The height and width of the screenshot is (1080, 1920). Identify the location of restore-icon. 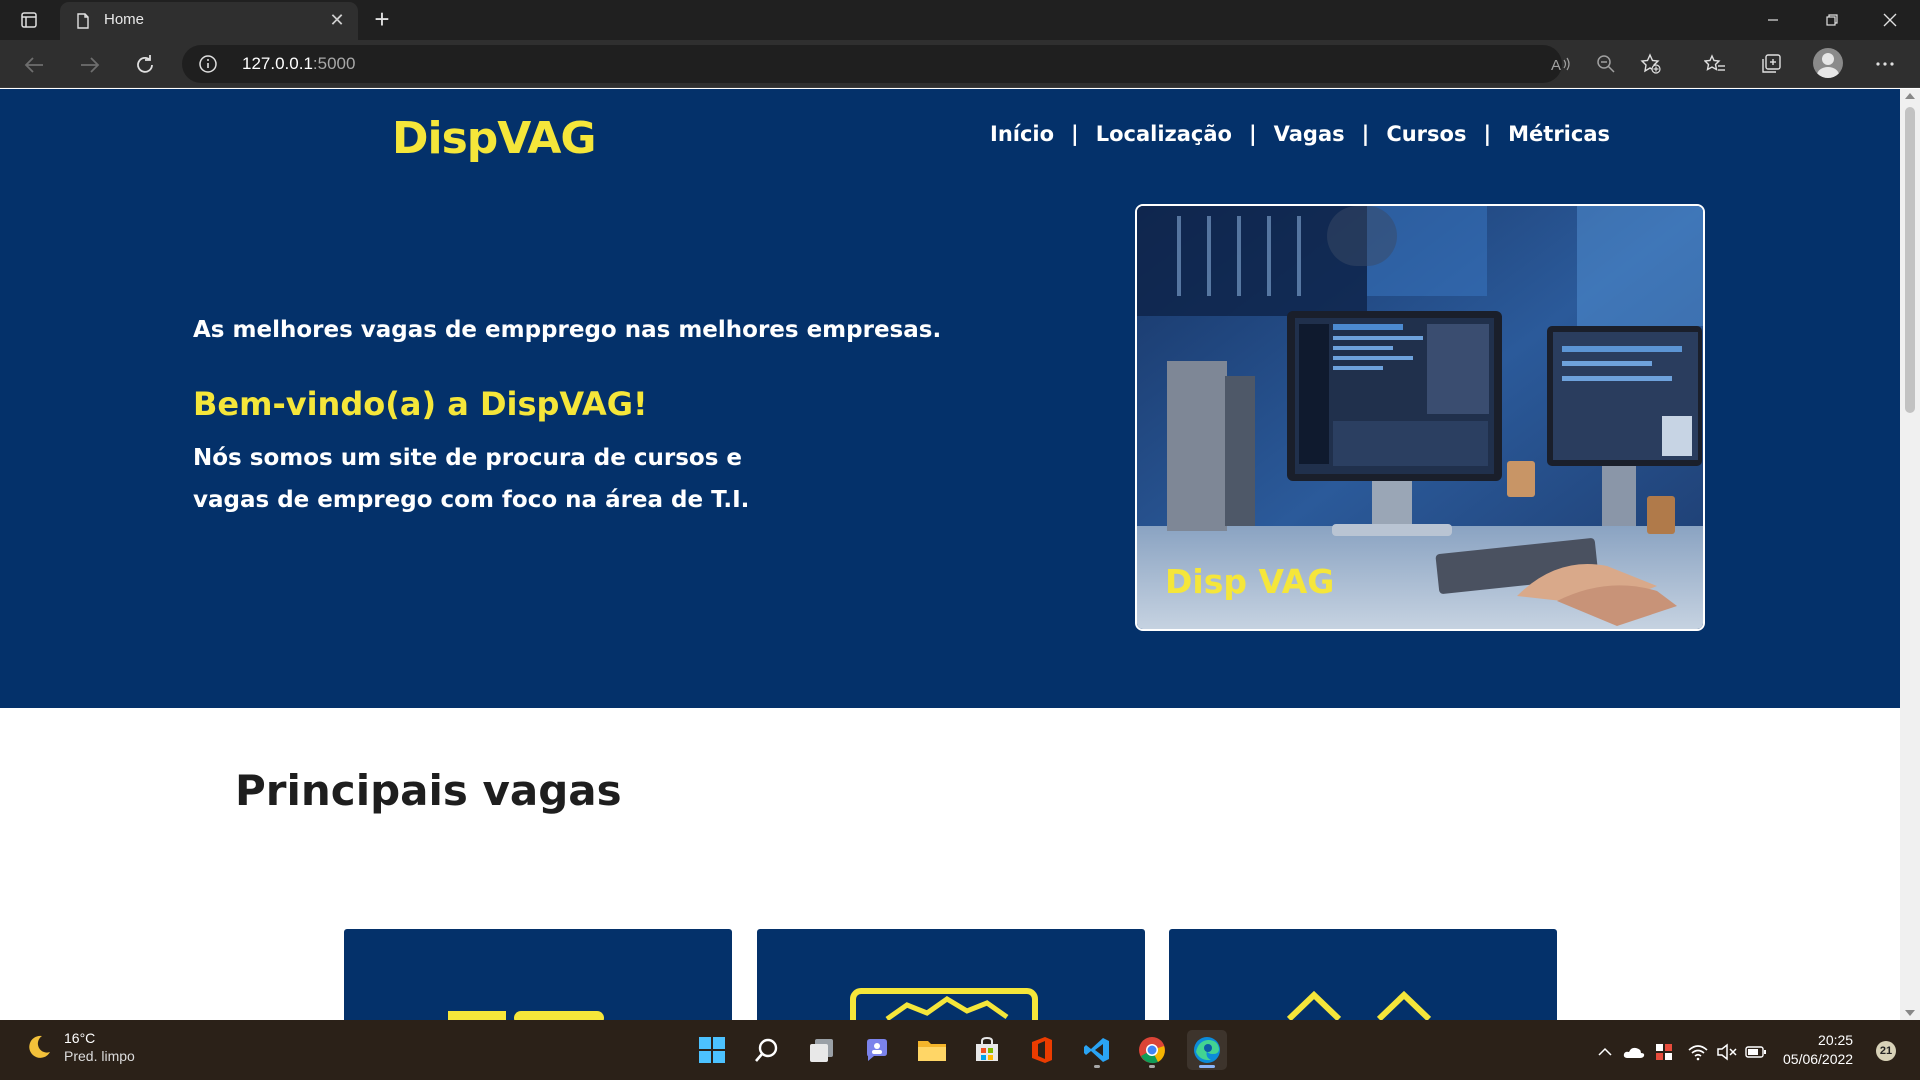
(1832, 20).